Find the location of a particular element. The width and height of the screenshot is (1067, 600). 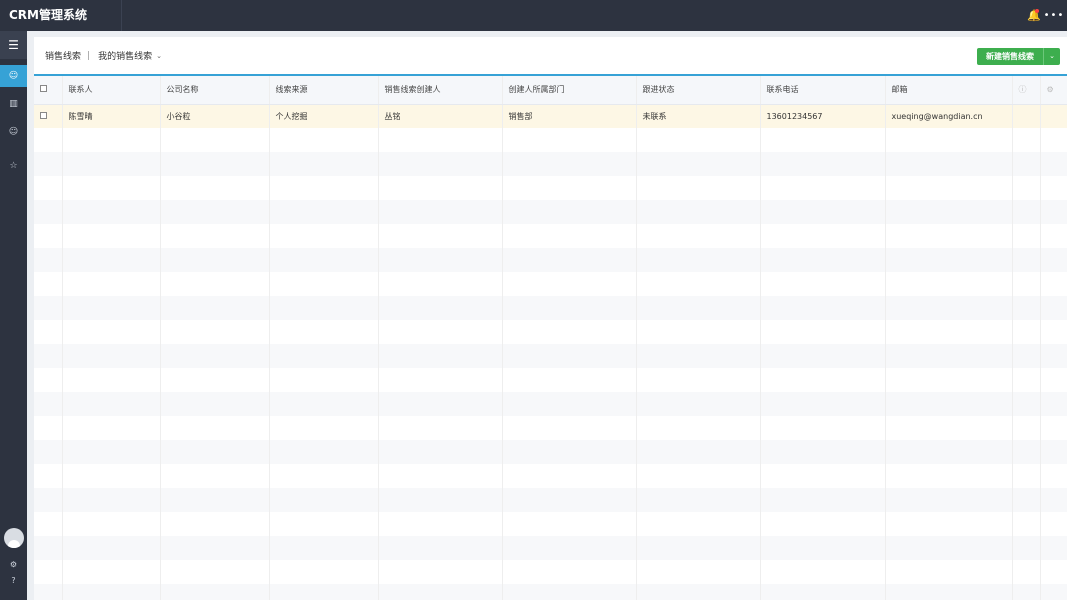

panel-header: 销售线索 | 我的销售线索 ⌄ 新建销售线索 ⌄ is located at coordinates (550, 56).